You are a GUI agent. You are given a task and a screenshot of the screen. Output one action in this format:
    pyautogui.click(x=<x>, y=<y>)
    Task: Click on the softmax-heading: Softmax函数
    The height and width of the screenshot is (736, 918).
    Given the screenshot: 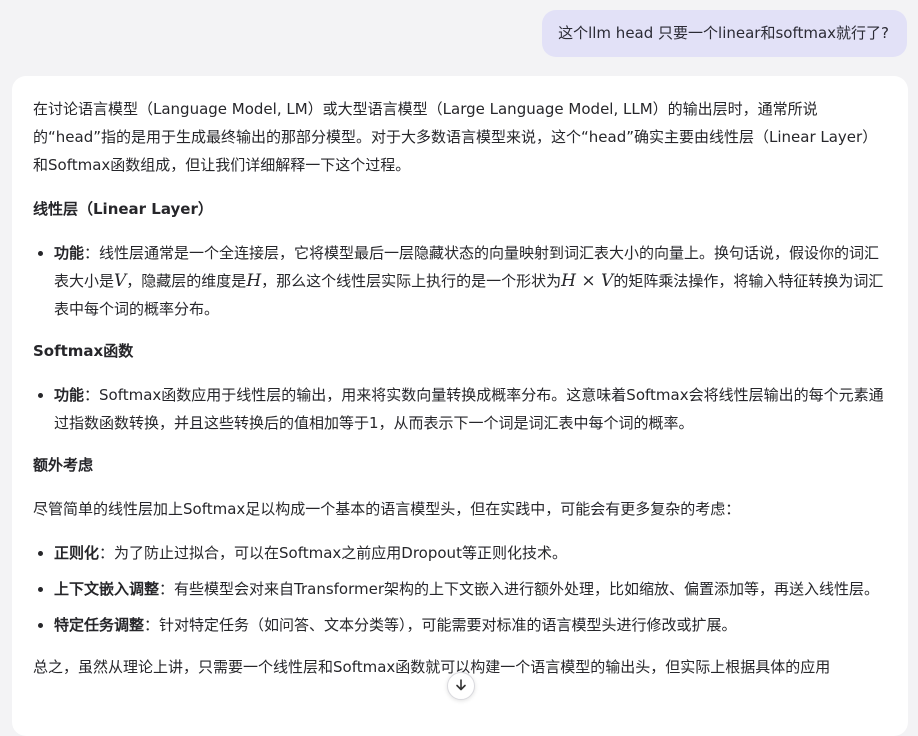 What is the action you would take?
    pyautogui.click(x=83, y=351)
    